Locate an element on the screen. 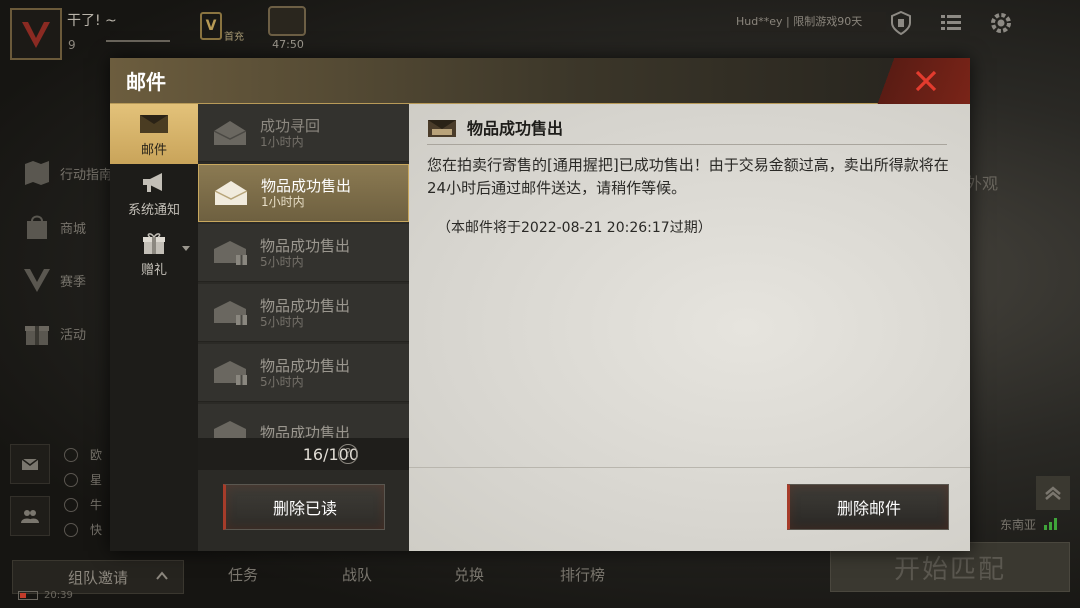 This screenshot has height=608, width=1080. chevron-up-icon is located at coordinates (162, 575).